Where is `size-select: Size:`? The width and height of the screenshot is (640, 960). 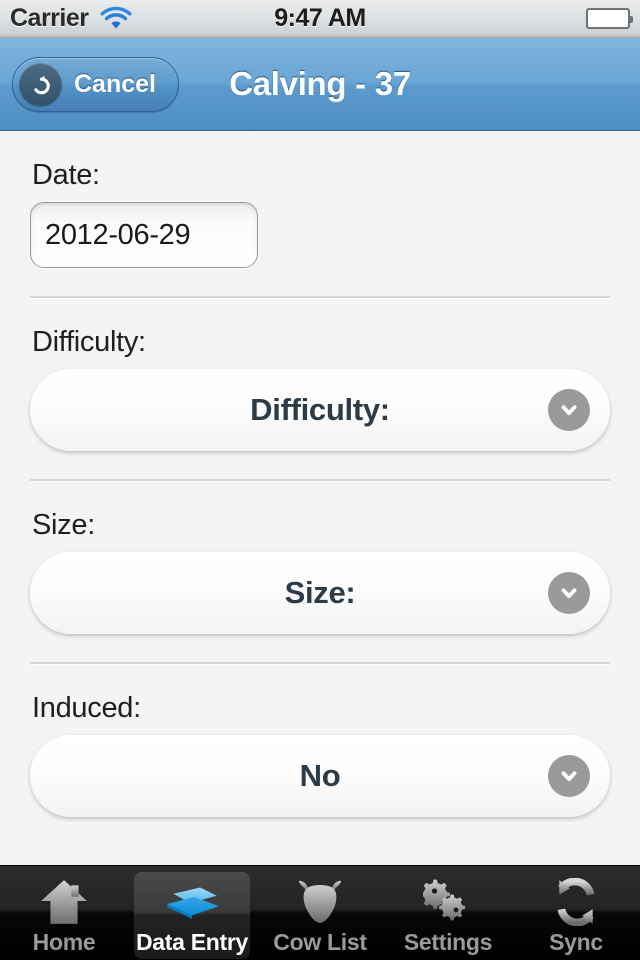
size-select: Size: is located at coordinates (320, 593).